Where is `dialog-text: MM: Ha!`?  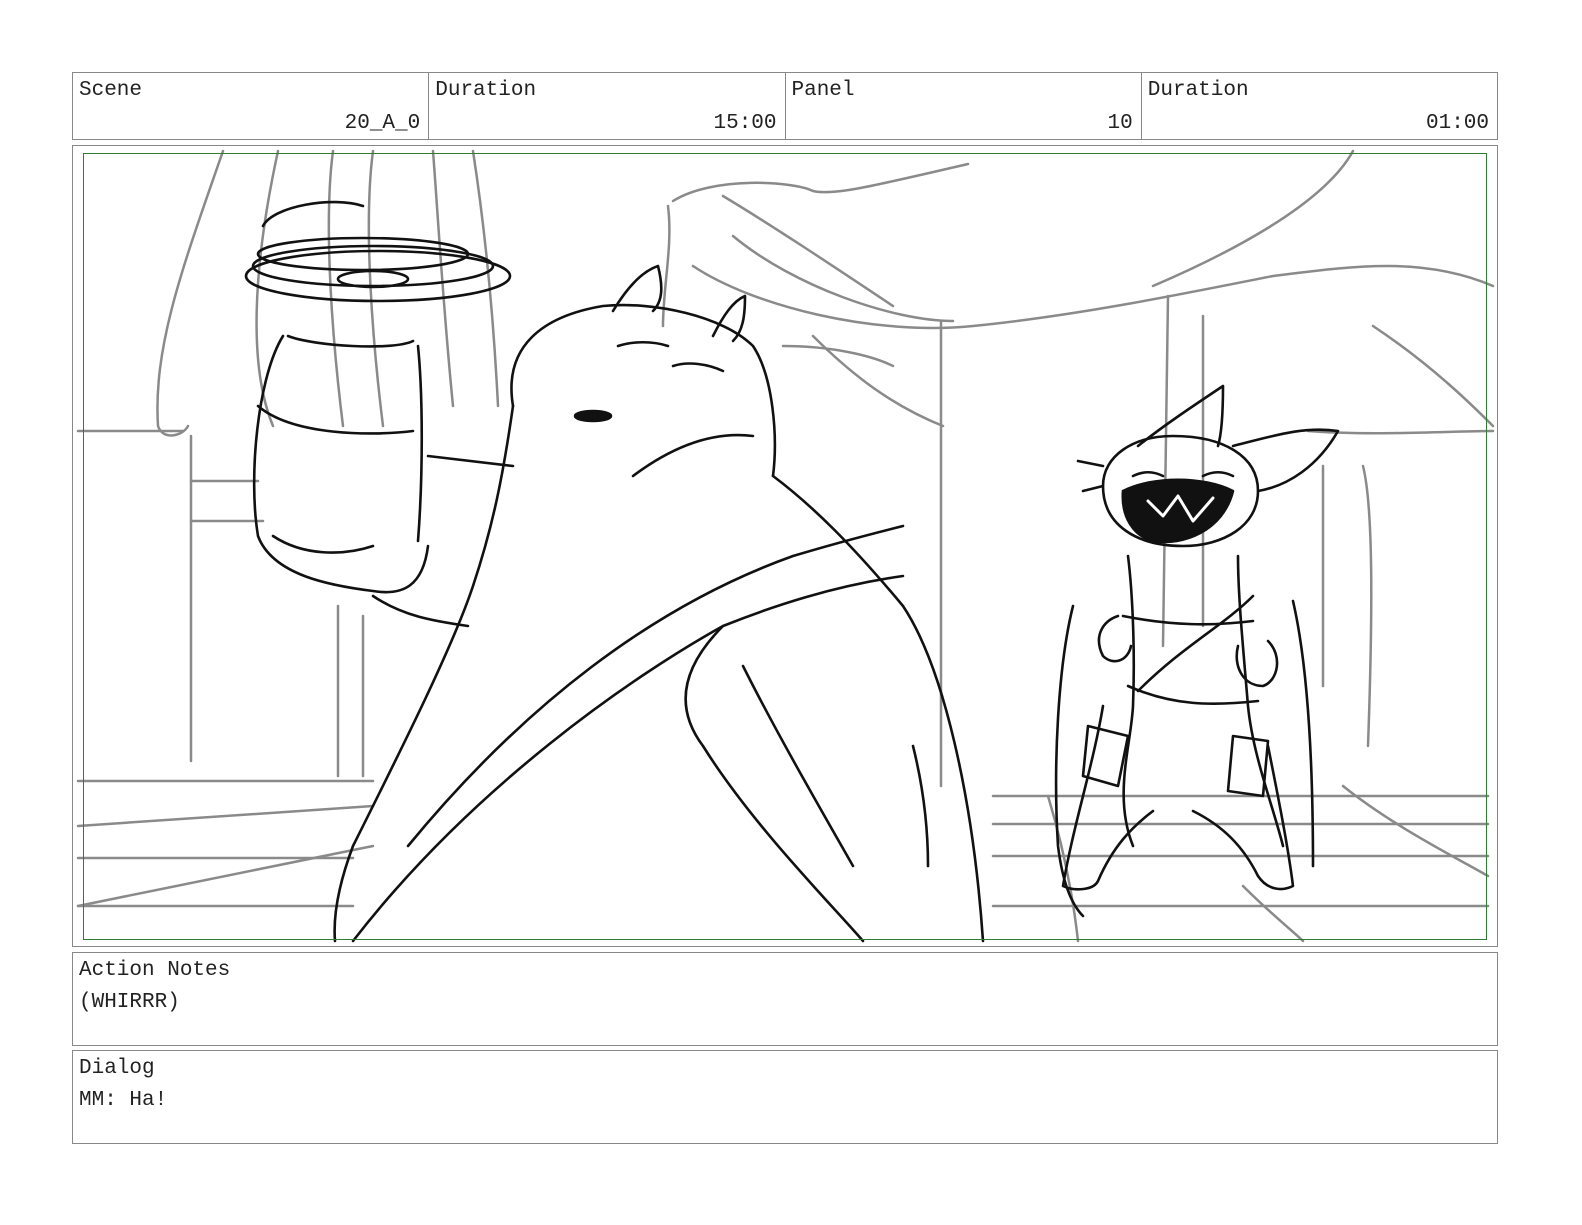
dialog-text: MM: Ha! is located at coordinates (123, 1100).